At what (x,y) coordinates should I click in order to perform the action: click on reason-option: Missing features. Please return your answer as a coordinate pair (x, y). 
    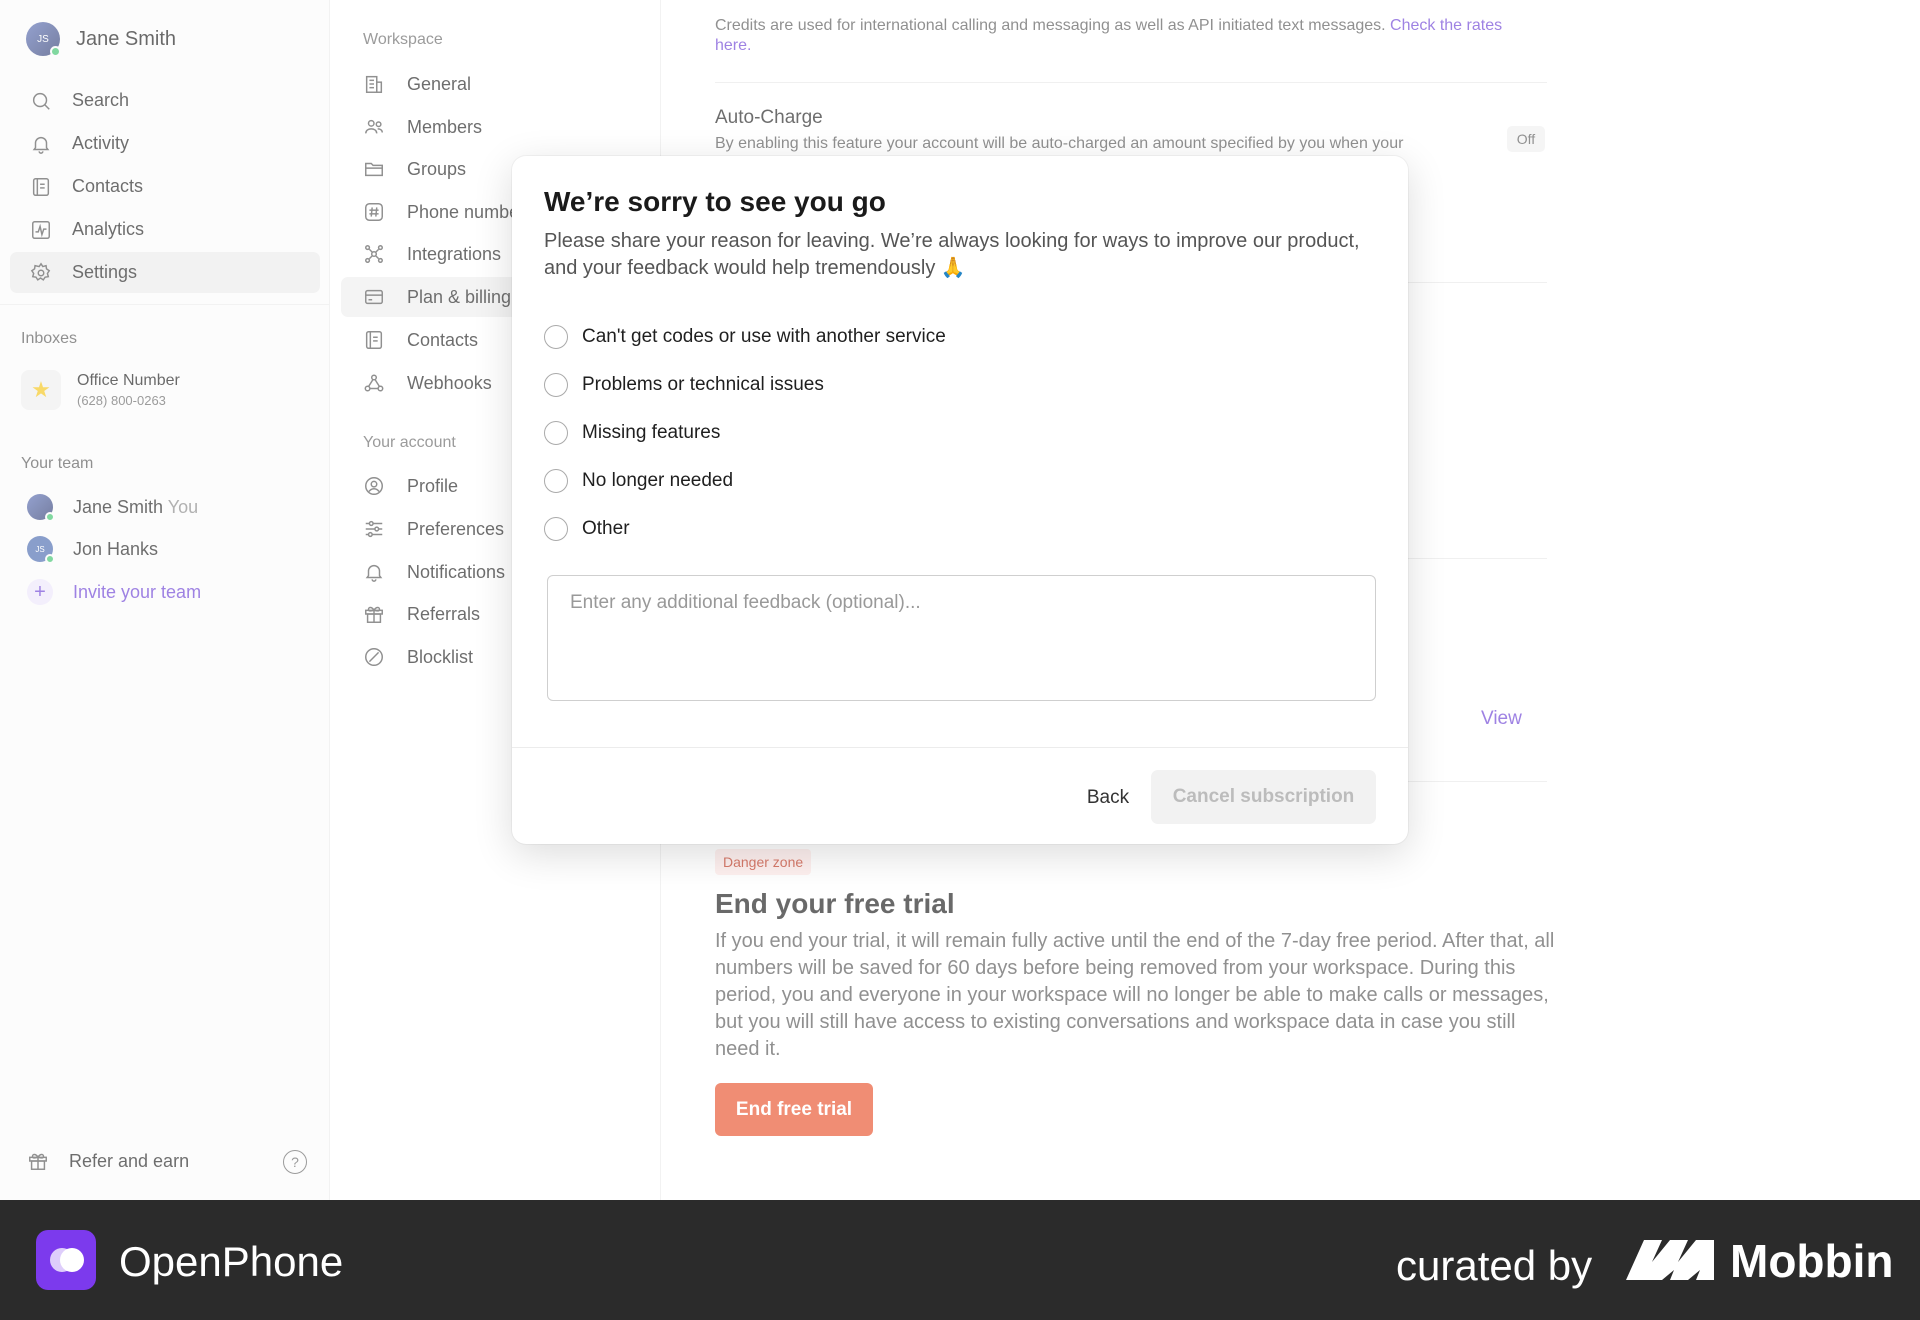
    Looking at the image, I should click on (632, 433).